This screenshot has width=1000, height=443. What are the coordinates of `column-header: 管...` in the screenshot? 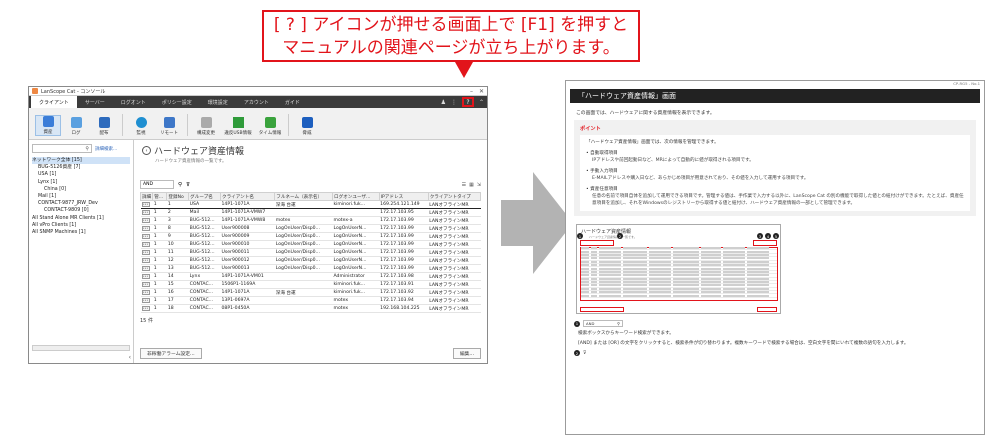 It's located at (160, 196).